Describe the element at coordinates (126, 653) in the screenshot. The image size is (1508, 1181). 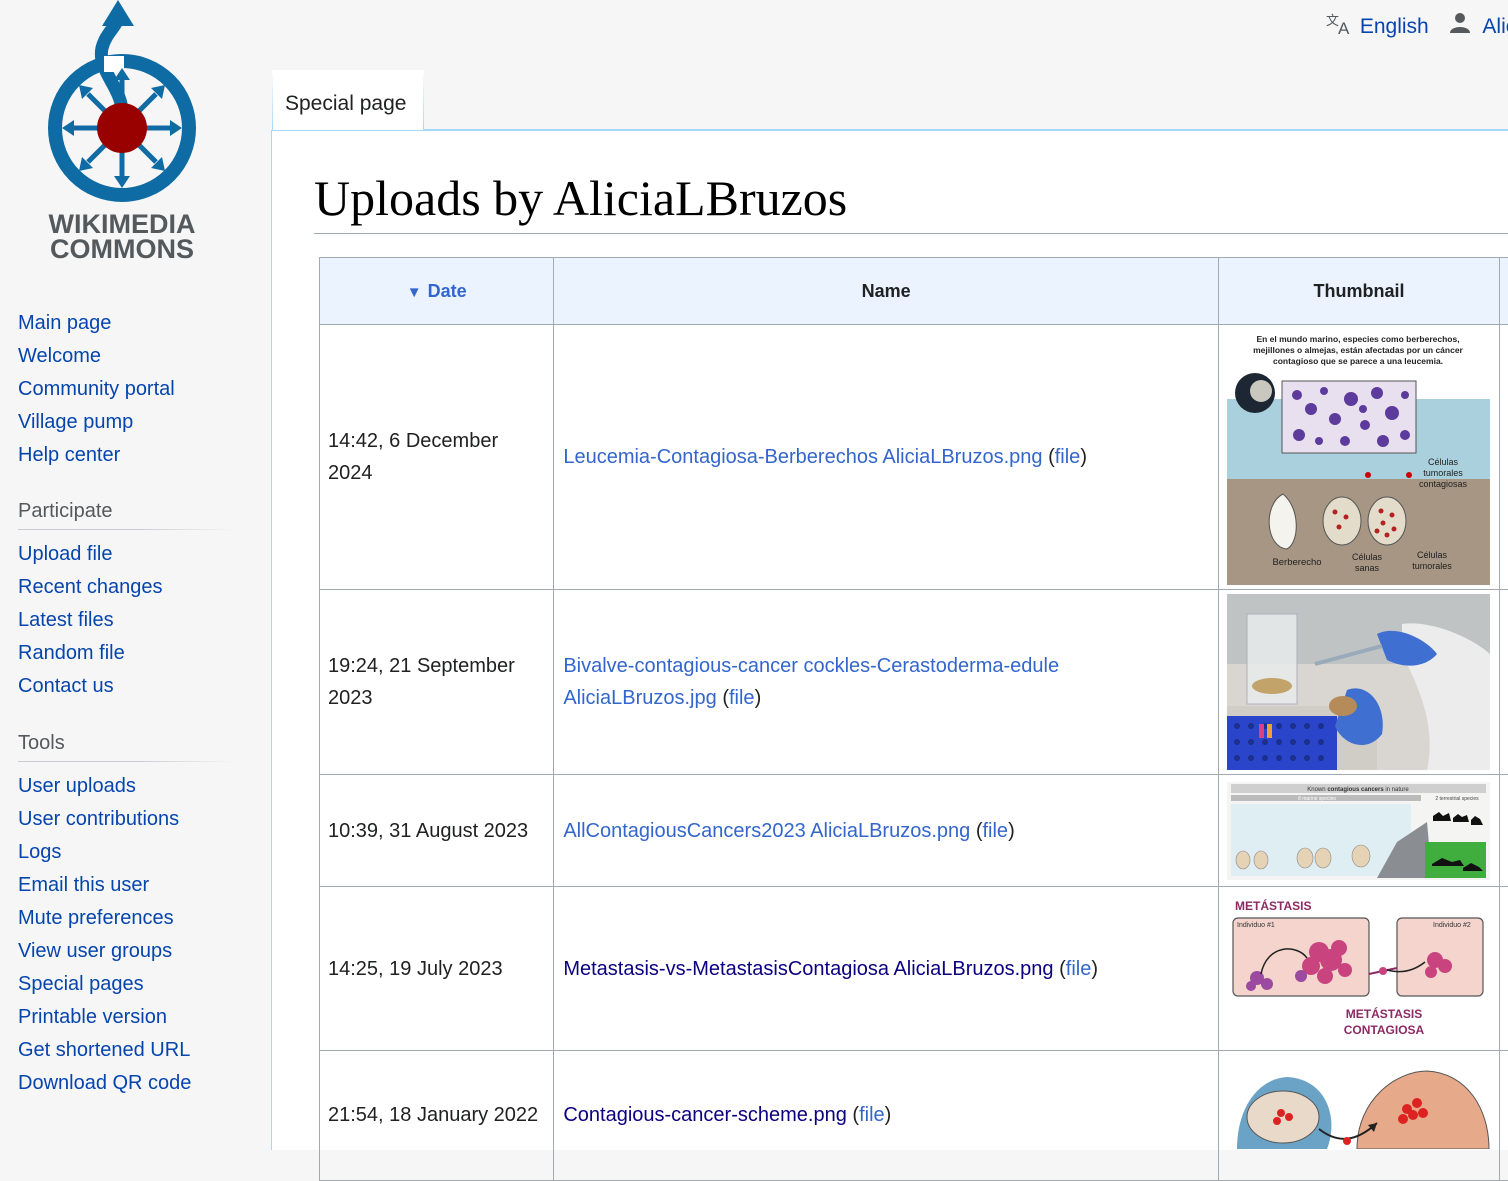
I see `sidebar-item-random-file: Random file` at that location.